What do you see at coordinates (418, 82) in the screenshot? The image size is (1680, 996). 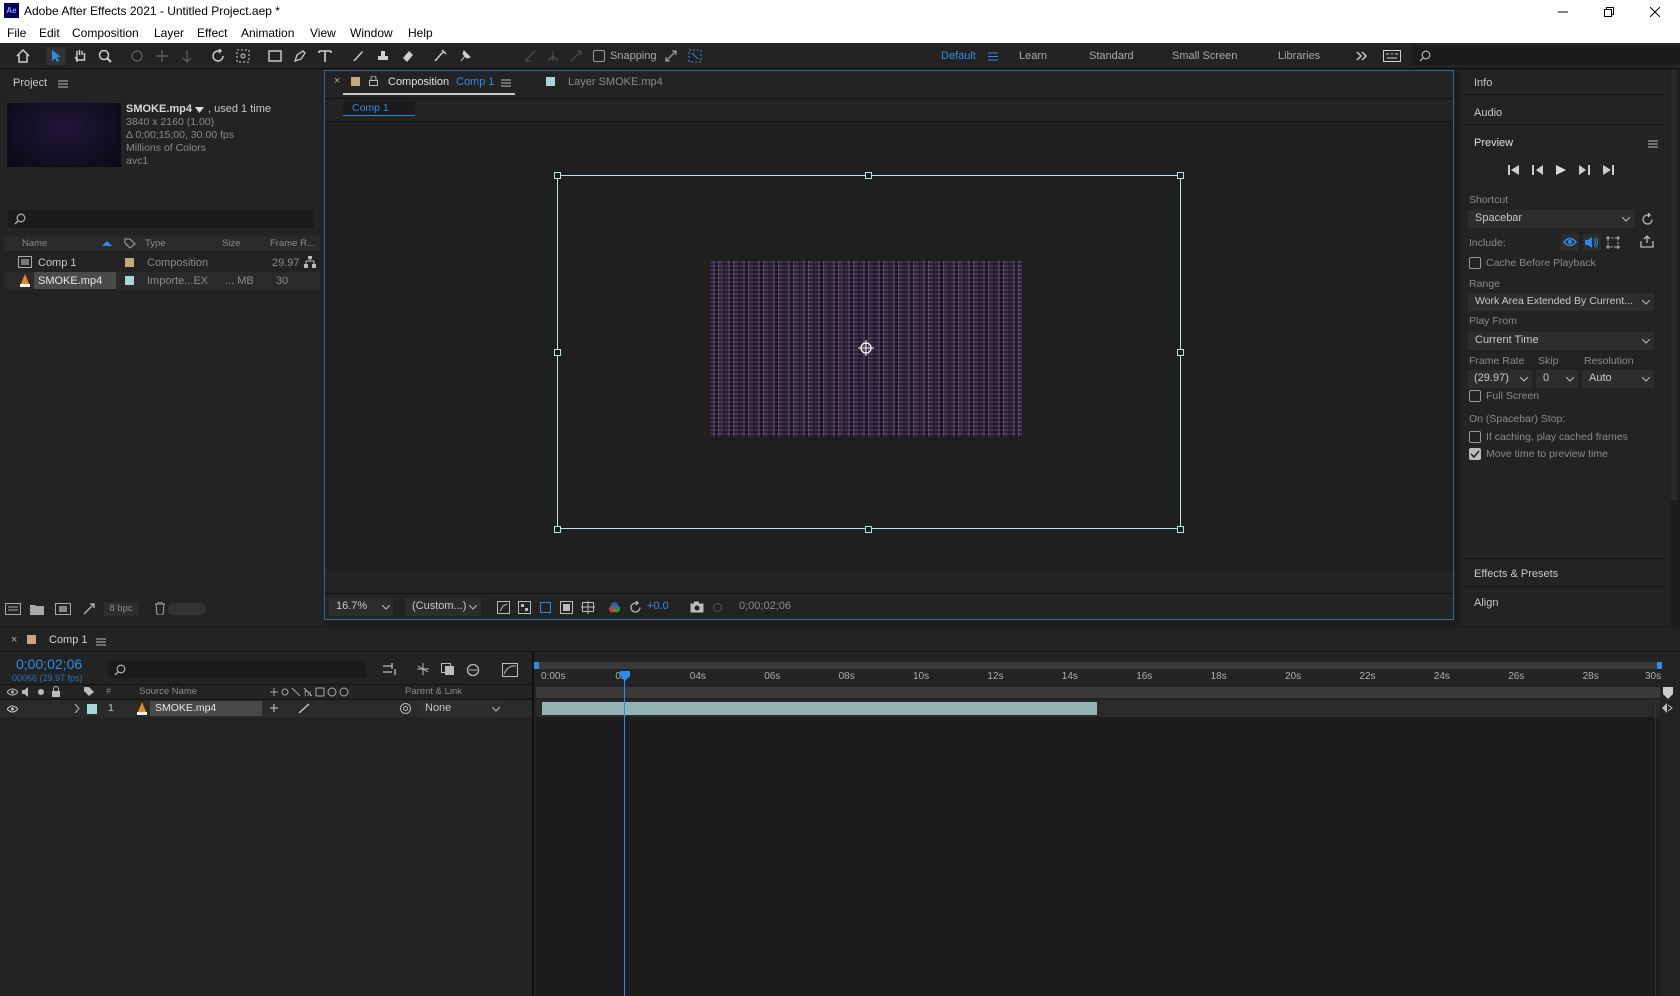 I see `tab-composition-prefix: Composition` at bounding box center [418, 82].